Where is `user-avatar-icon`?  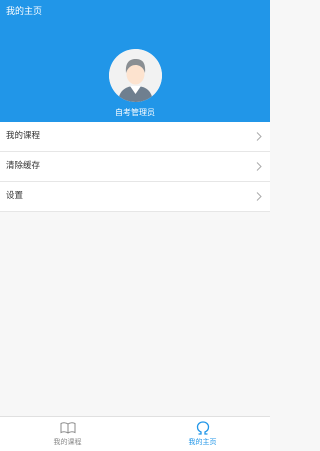 user-avatar-icon is located at coordinates (135, 75).